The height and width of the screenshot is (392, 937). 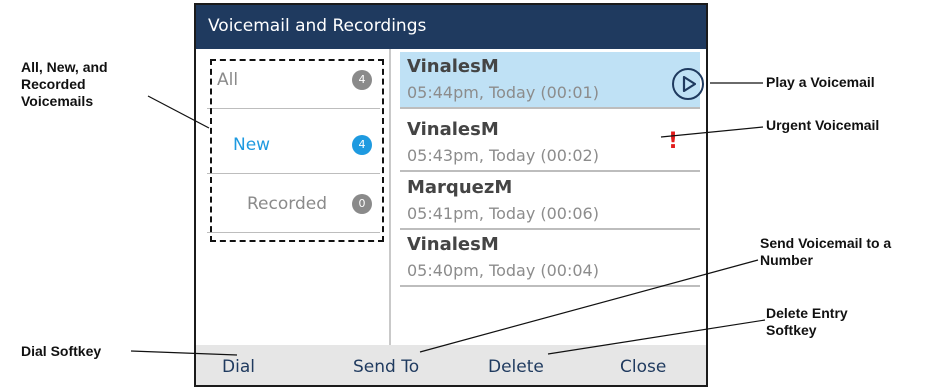 I want to click on callout-line-delete, so click(x=656, y=337).